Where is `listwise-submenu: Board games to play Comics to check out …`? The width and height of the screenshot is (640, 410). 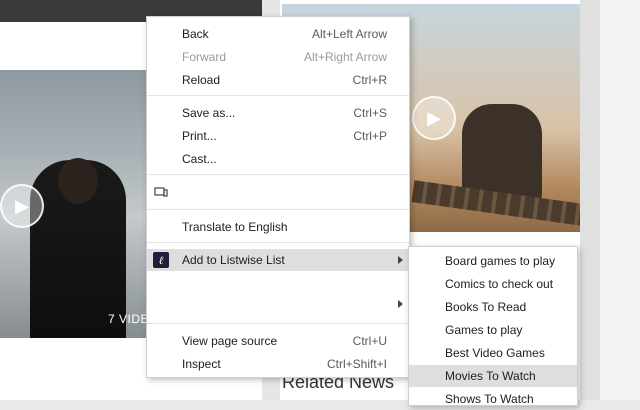
listwise-submenu: Board games to play Comics to check out … is located at coordinates (493, 326).